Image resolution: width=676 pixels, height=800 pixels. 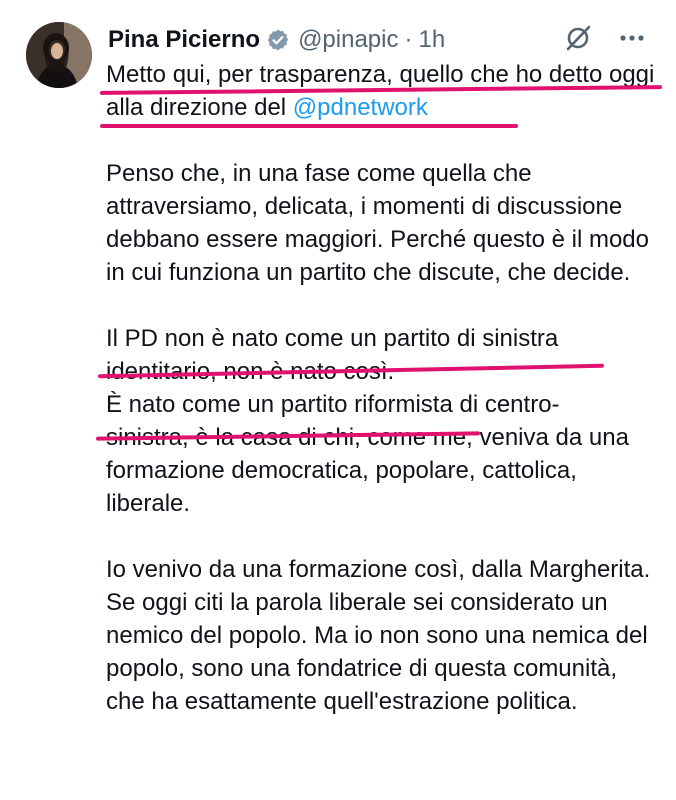 What do you see at coordinates (632, 38) in the screenshot?
I see `more-options-icon` at bounding box center [632, 38].